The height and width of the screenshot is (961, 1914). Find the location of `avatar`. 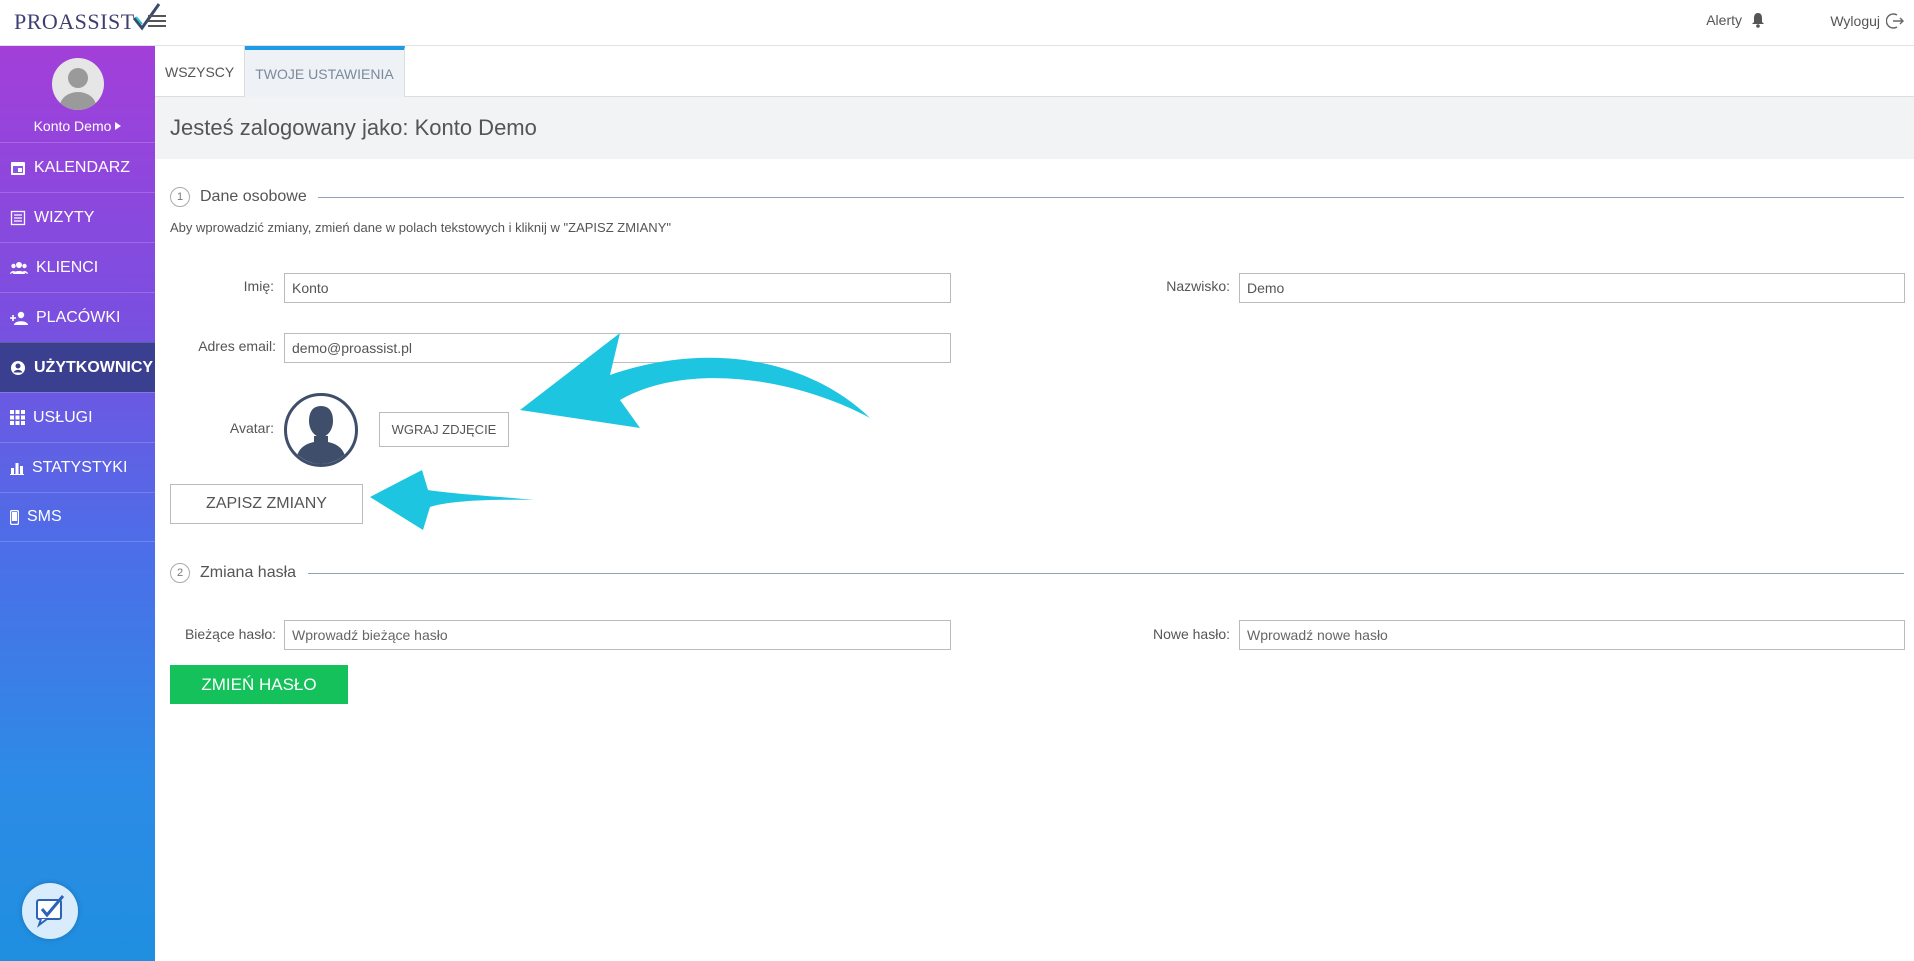

avatar is located at coordinates (77, 84).